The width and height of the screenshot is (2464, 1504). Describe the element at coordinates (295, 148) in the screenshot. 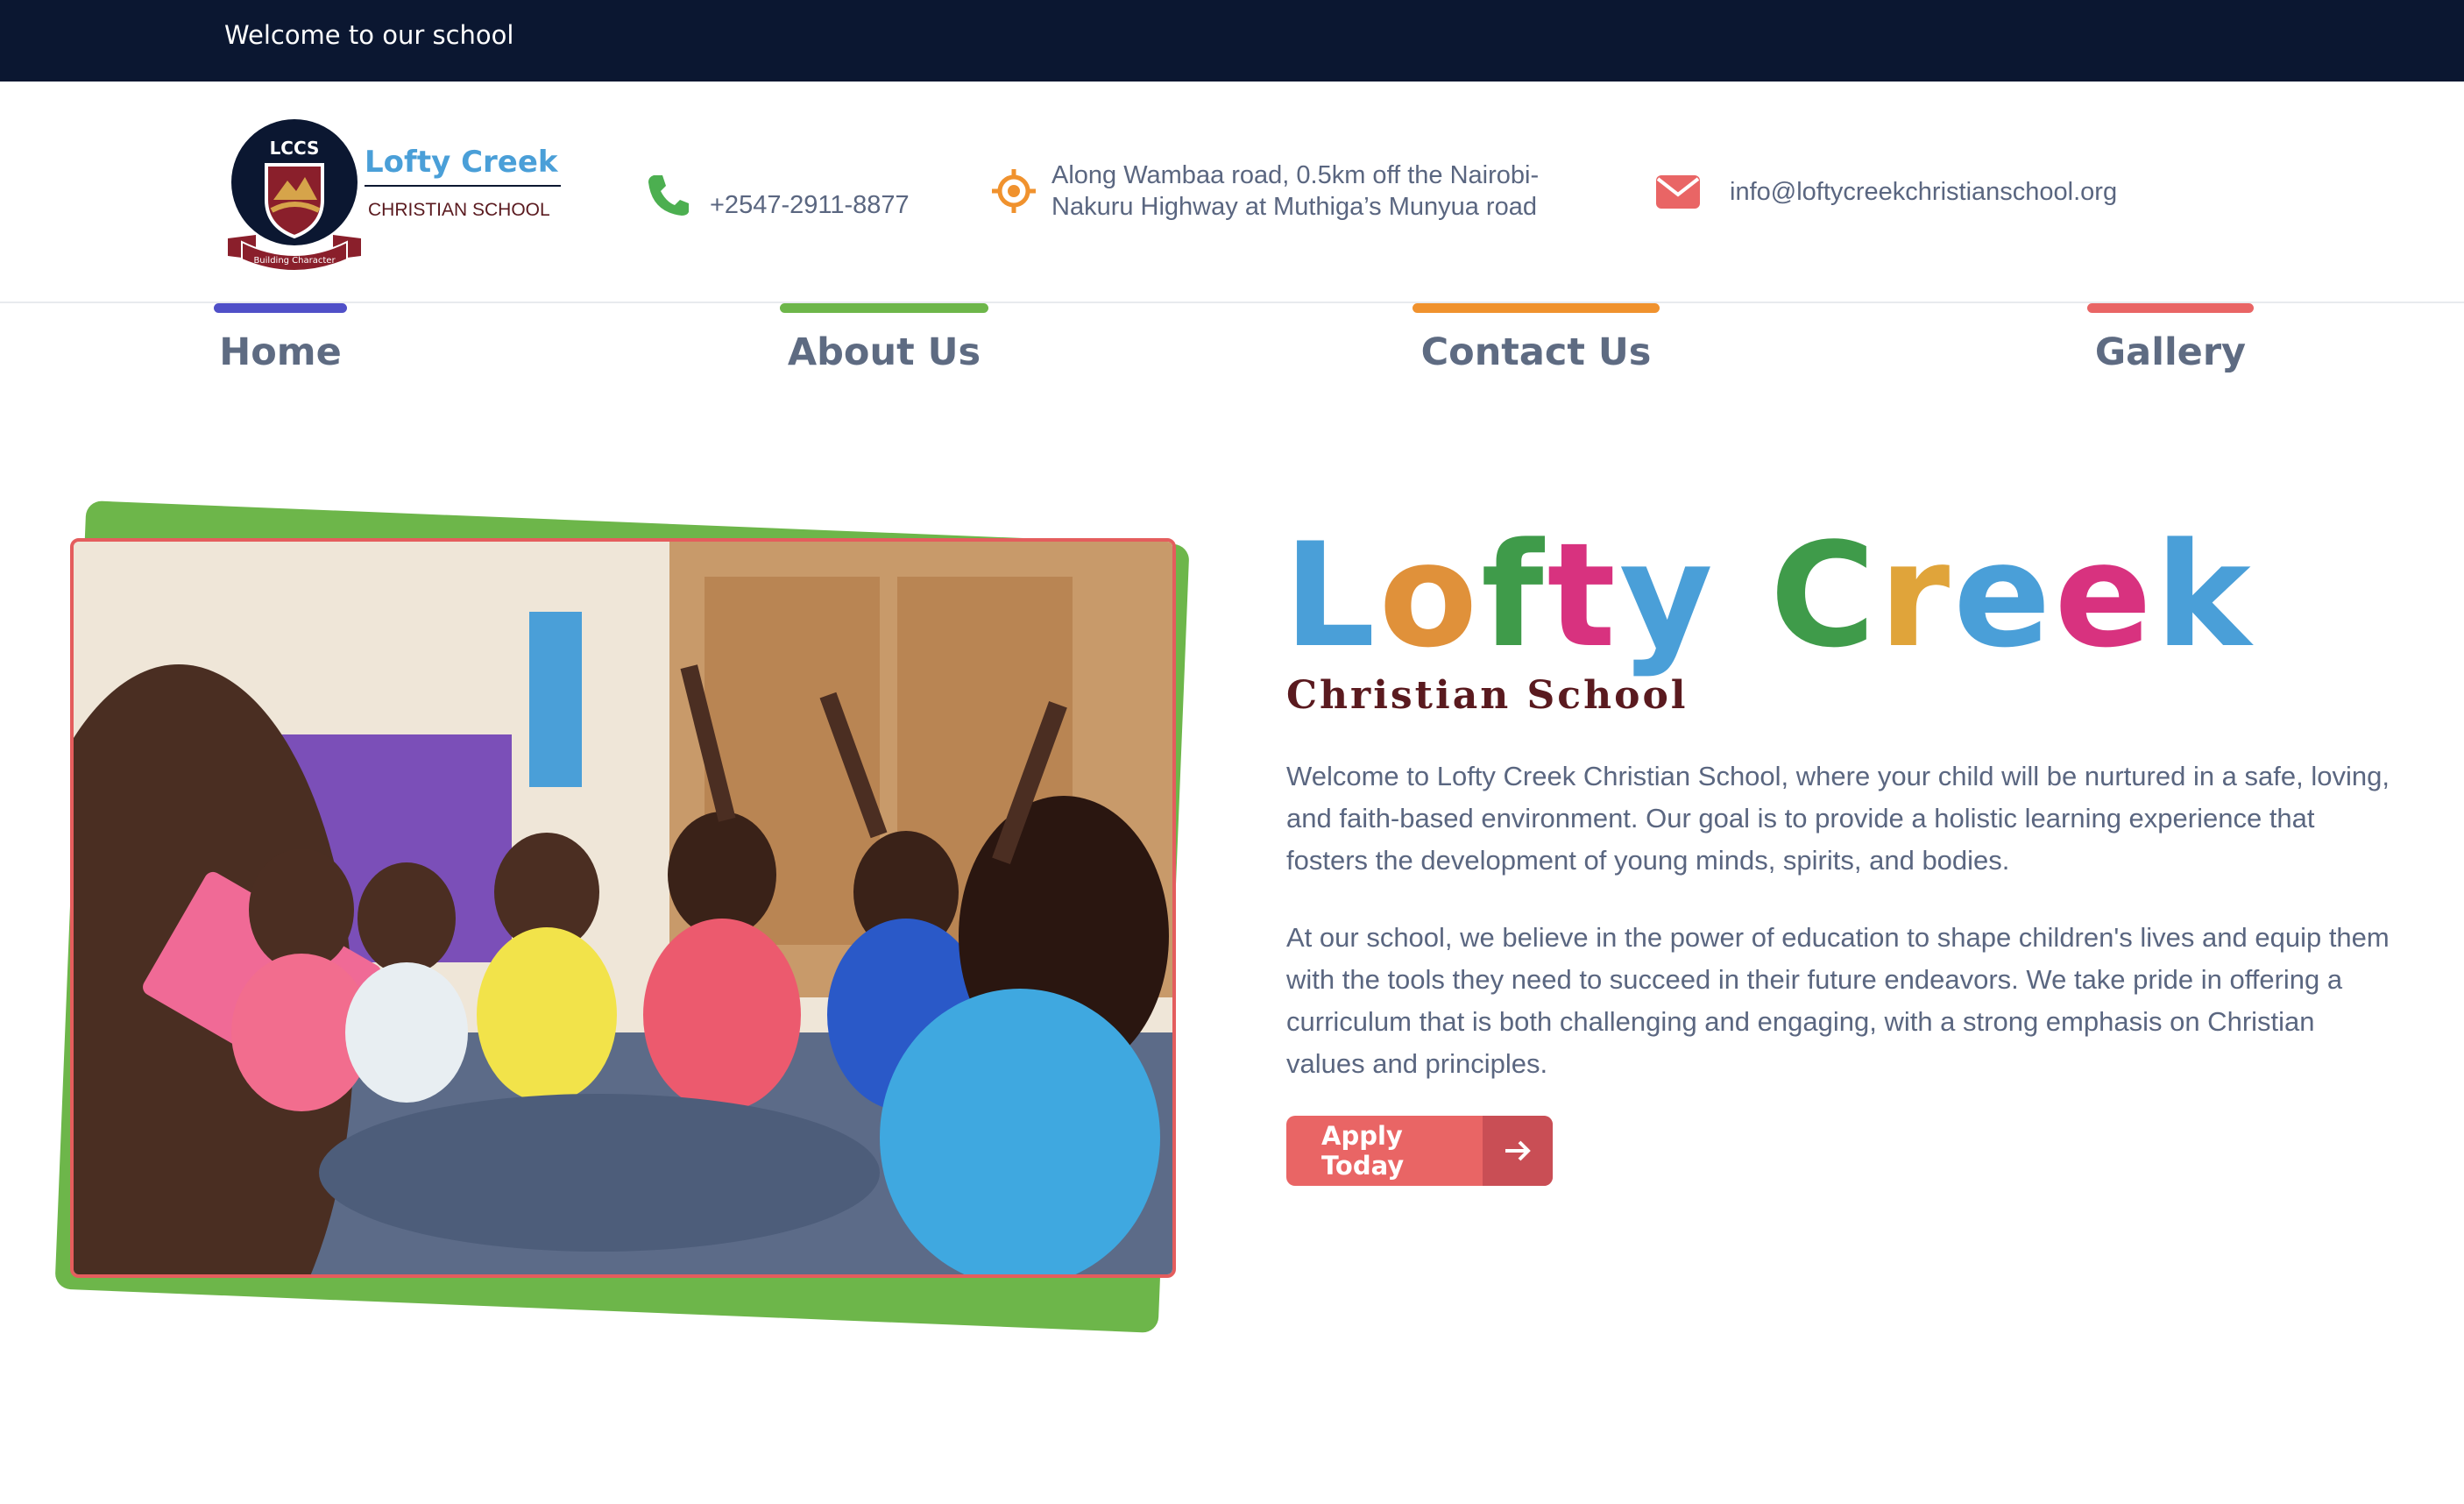

I see `logo-initials: LCCS` at that location.